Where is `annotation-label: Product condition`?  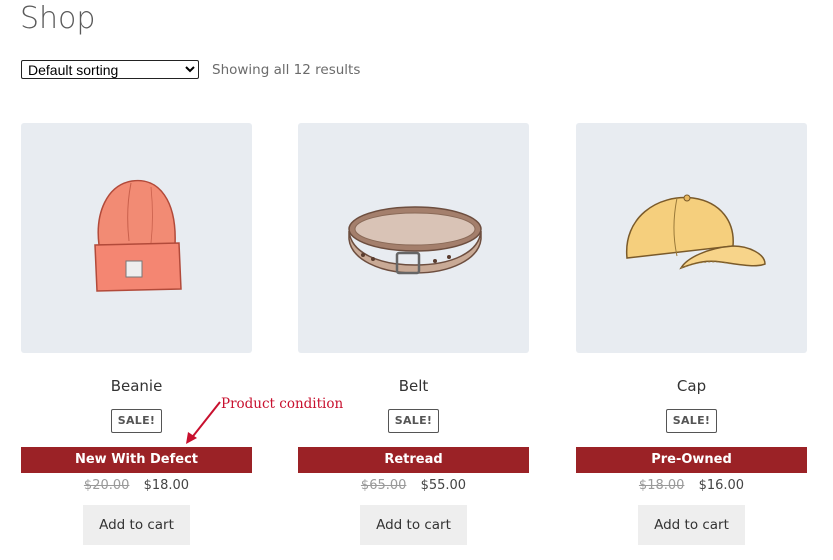 annotation-label: Product condition is located at coordinates (282, 404).